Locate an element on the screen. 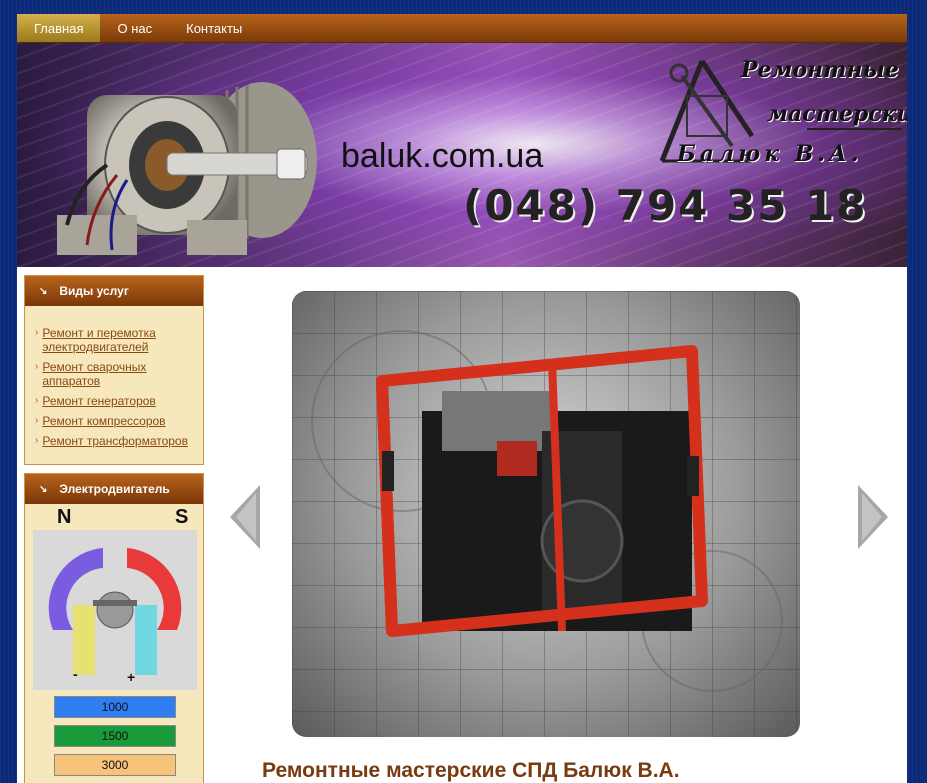  motor-block-header: ↘ Электродвигатель is located at coordinates (114, 489).